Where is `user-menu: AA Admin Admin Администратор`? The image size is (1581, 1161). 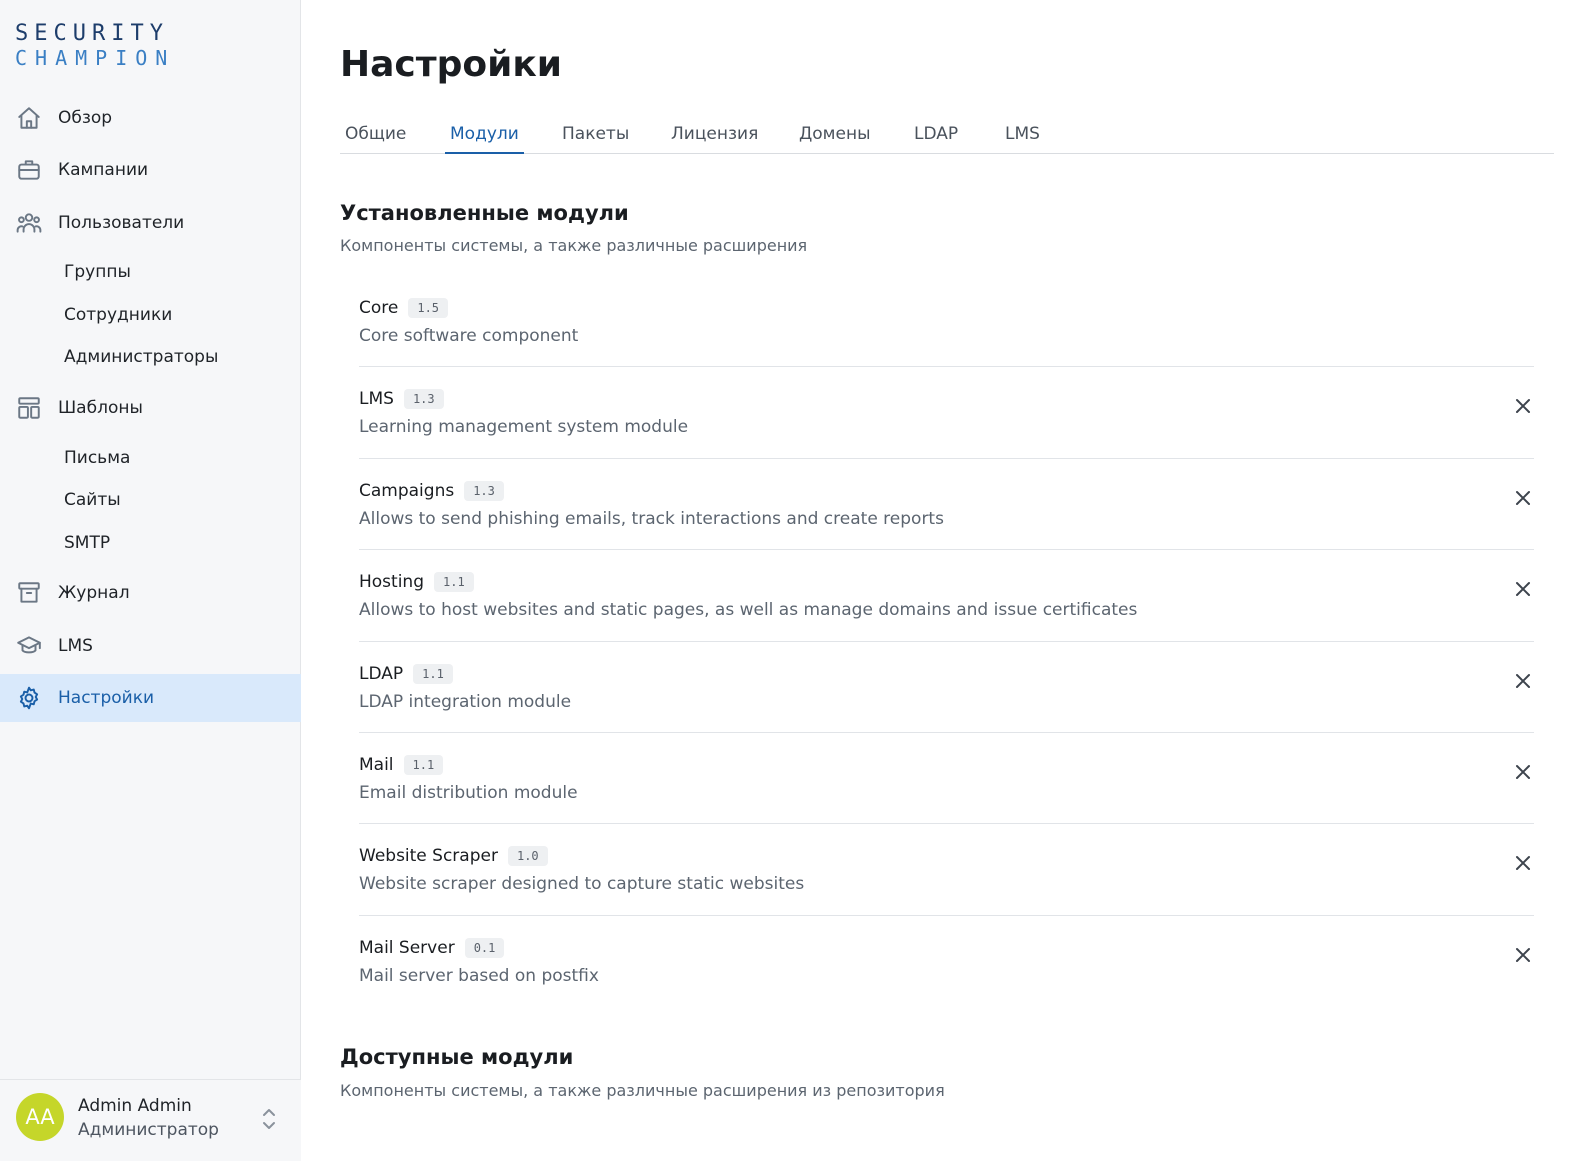 user-menu: AA Admin Admin Администратор is located at coordinates (150, 1120).